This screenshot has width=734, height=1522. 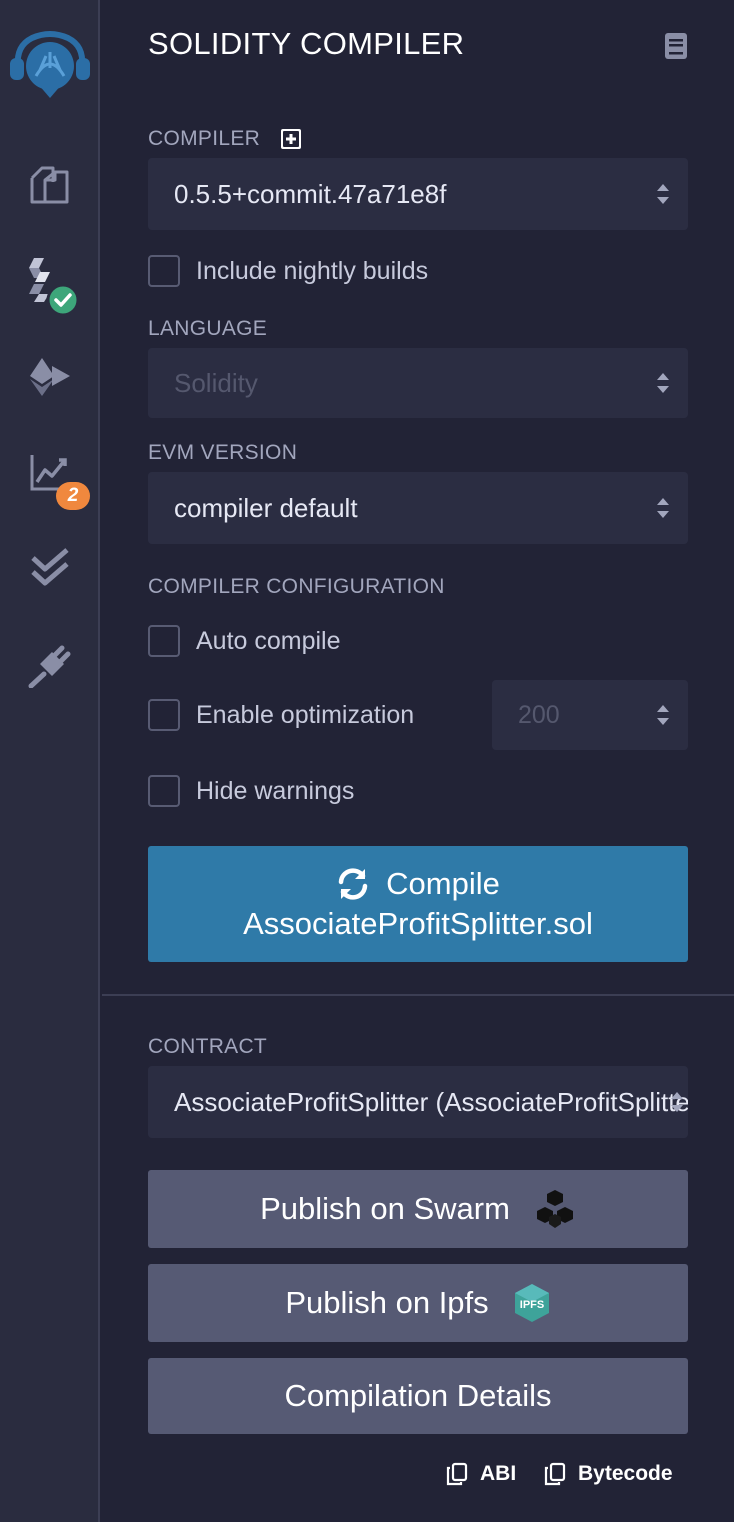 I want to click on deploy-run-icon, so click(x=50, y=376).